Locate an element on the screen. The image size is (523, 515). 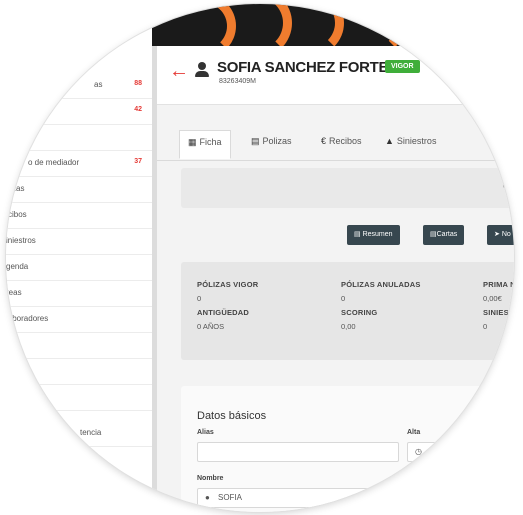
polizas-anuladas-value: 0 is located at coordinates (343, 298).